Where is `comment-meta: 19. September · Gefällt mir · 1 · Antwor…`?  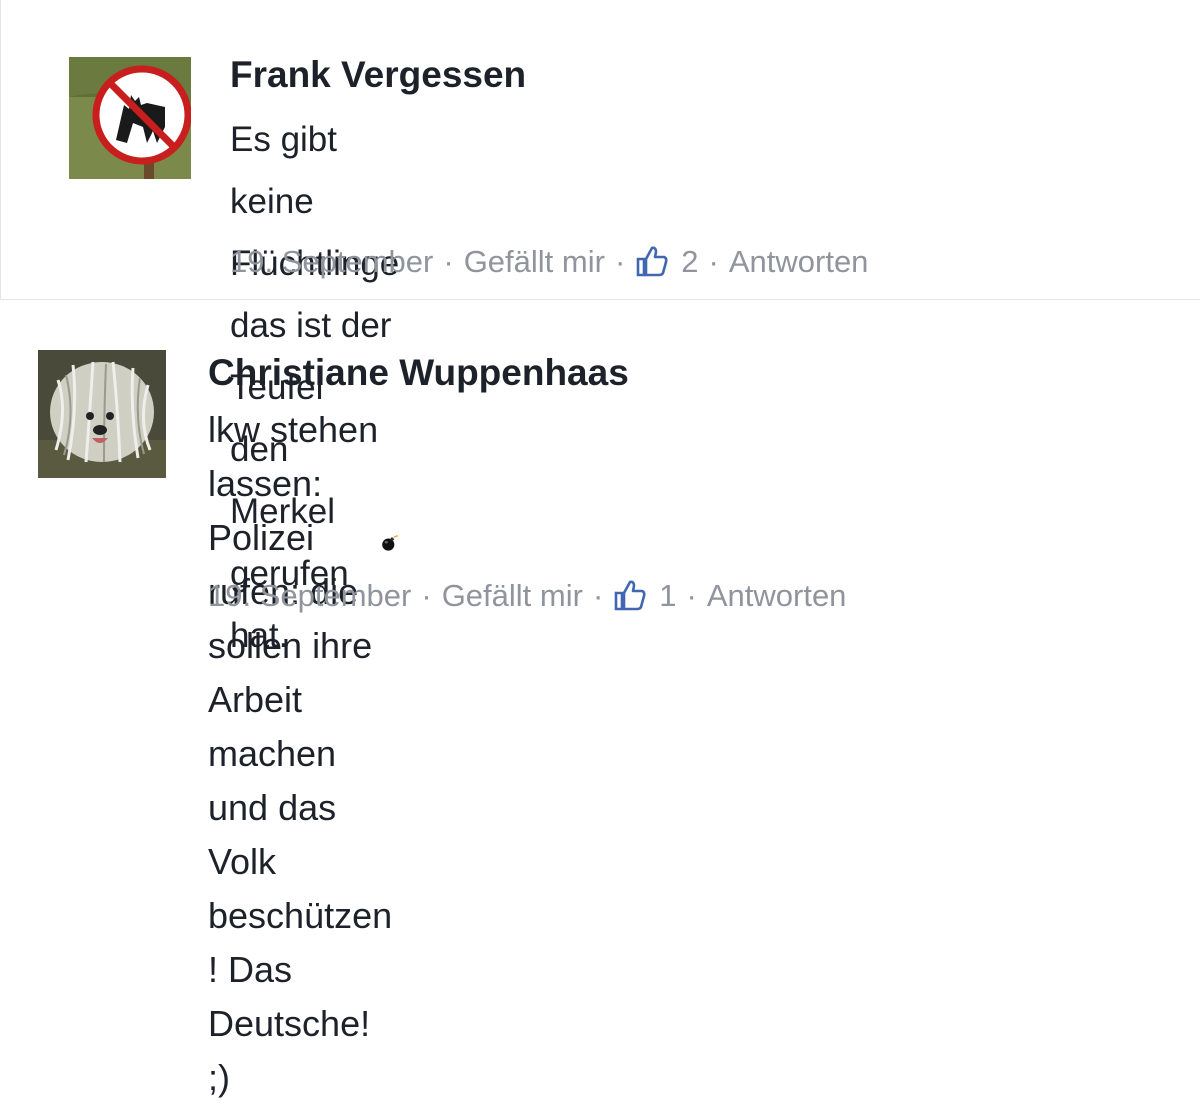
comment-meta: 19. September · Gefällt mir · 1 · Antwor… is located at coordinates (527, 595).